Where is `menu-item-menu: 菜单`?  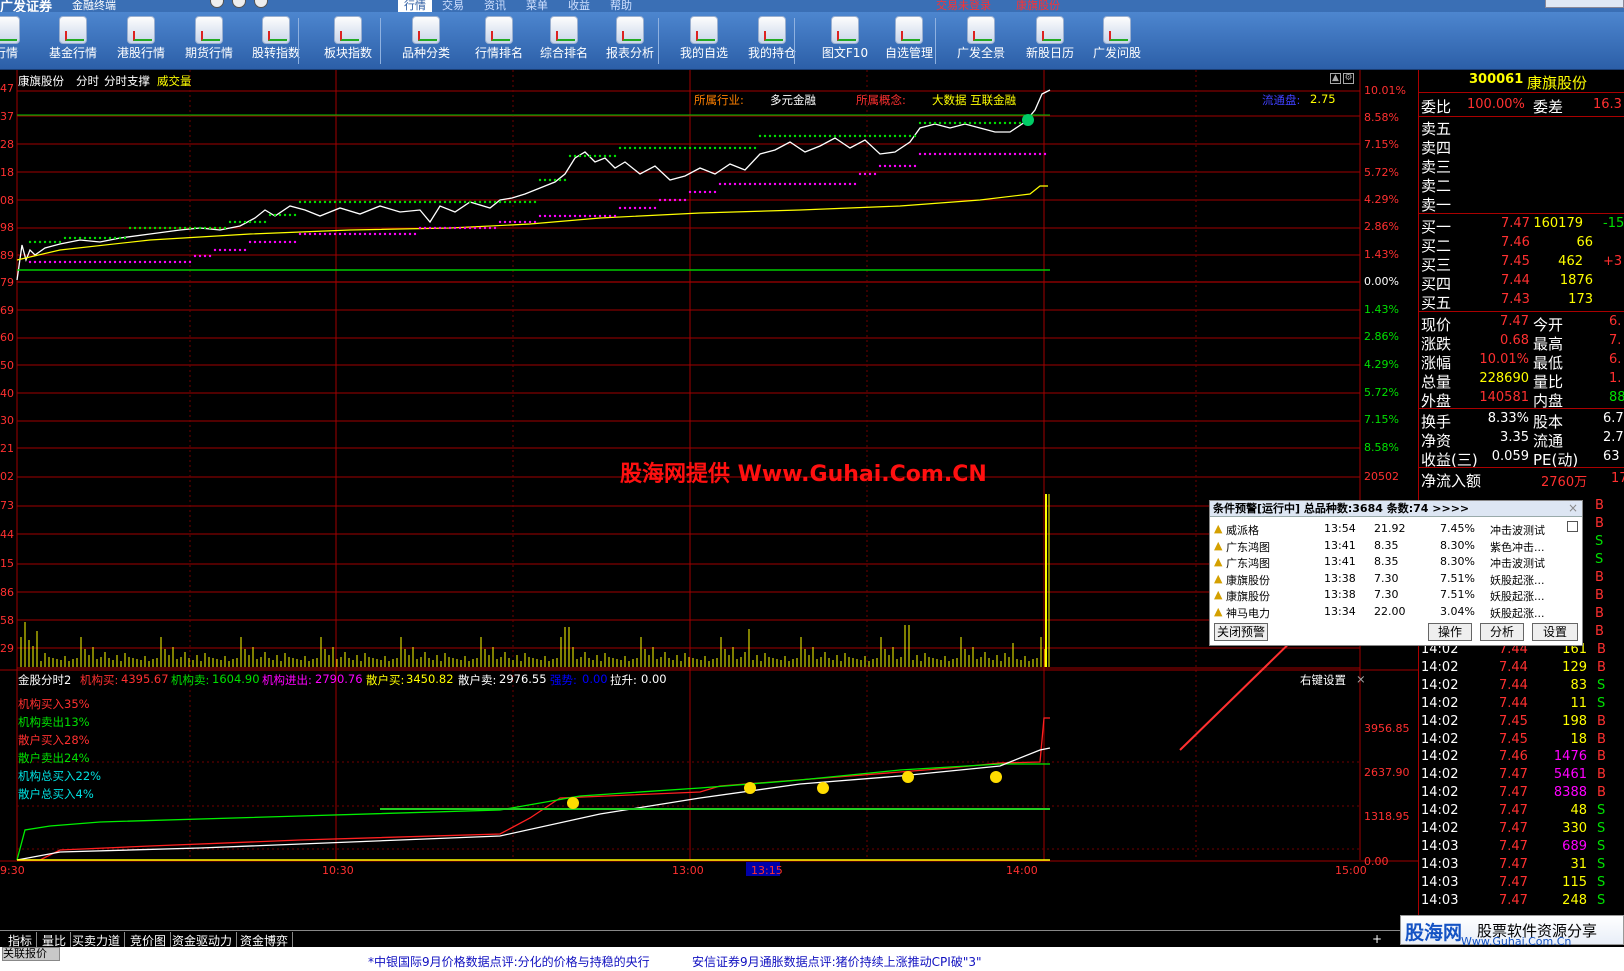 menu-item-menu: 菜单 is located at coordinates (537, 6).